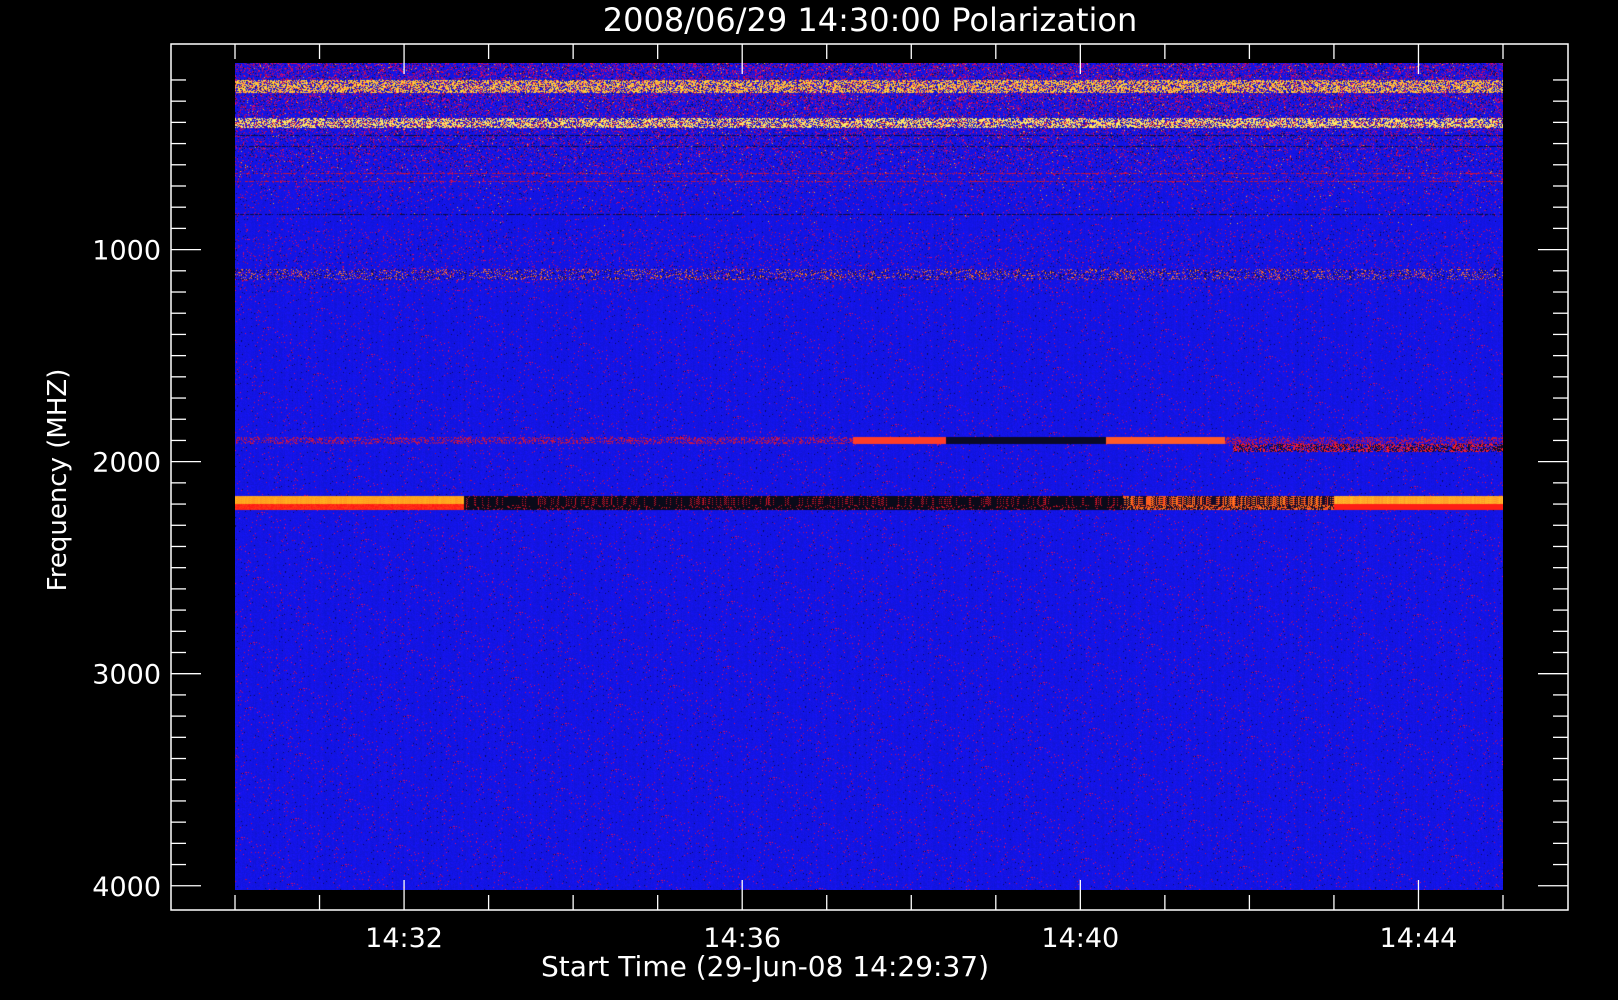  I want to click on y-tick-label: 4000, so click(126, 887).